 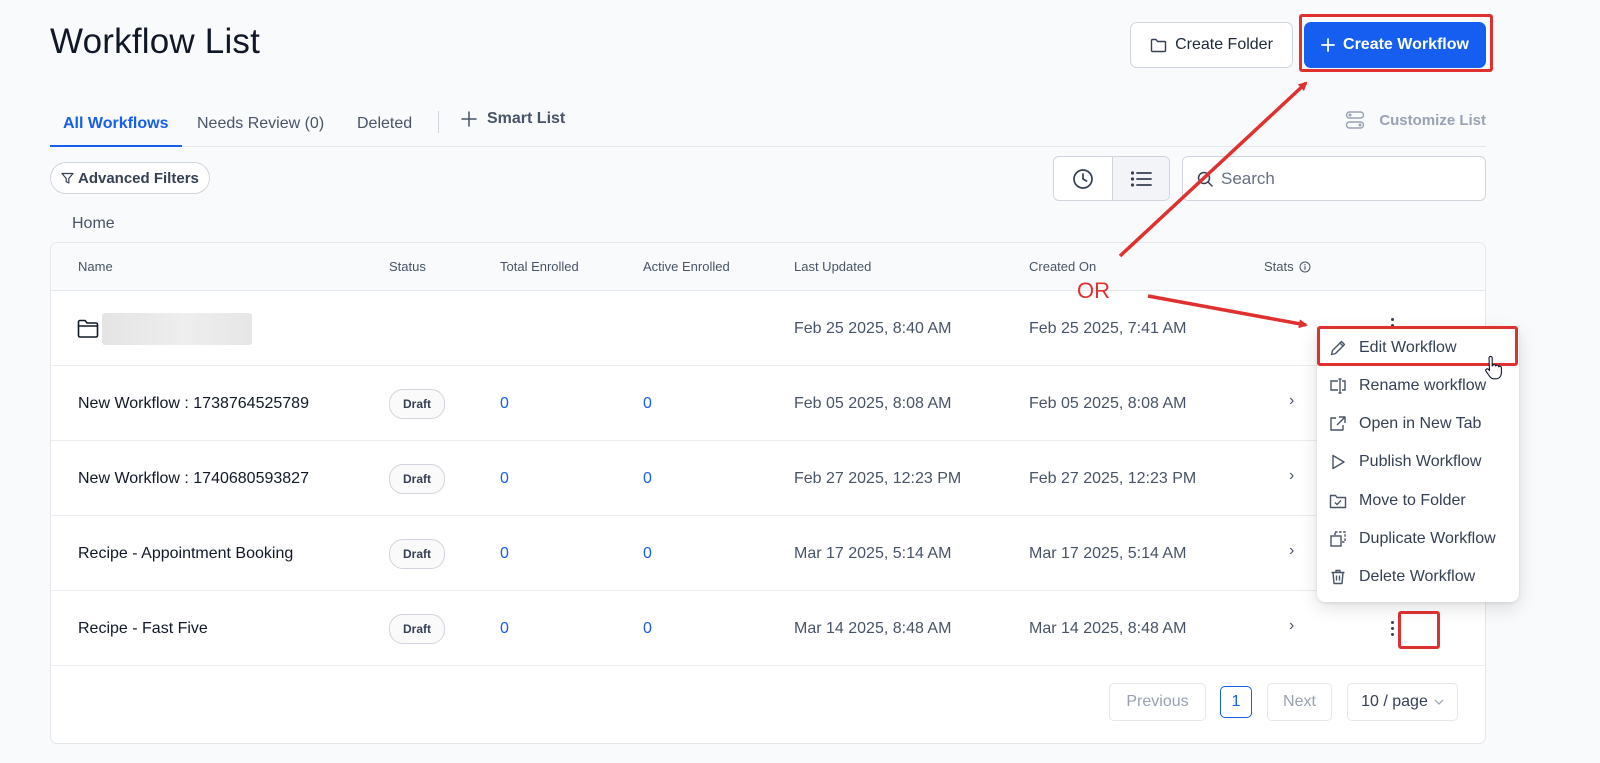 I want to click on smart-list-button: Smart List, so click(x=513, y=119).